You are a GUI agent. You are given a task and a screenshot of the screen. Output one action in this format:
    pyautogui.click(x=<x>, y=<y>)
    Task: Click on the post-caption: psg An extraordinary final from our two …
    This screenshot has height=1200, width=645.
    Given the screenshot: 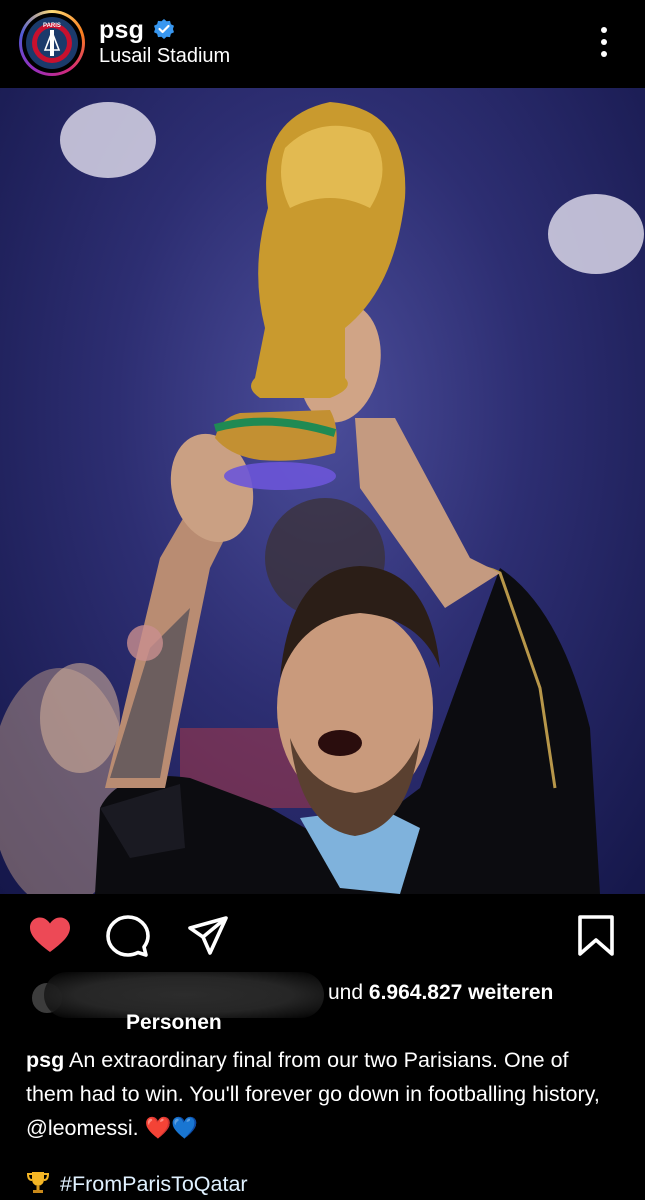 What is the action you would take?
    pyautogui.click(x=321, y=1094)
    